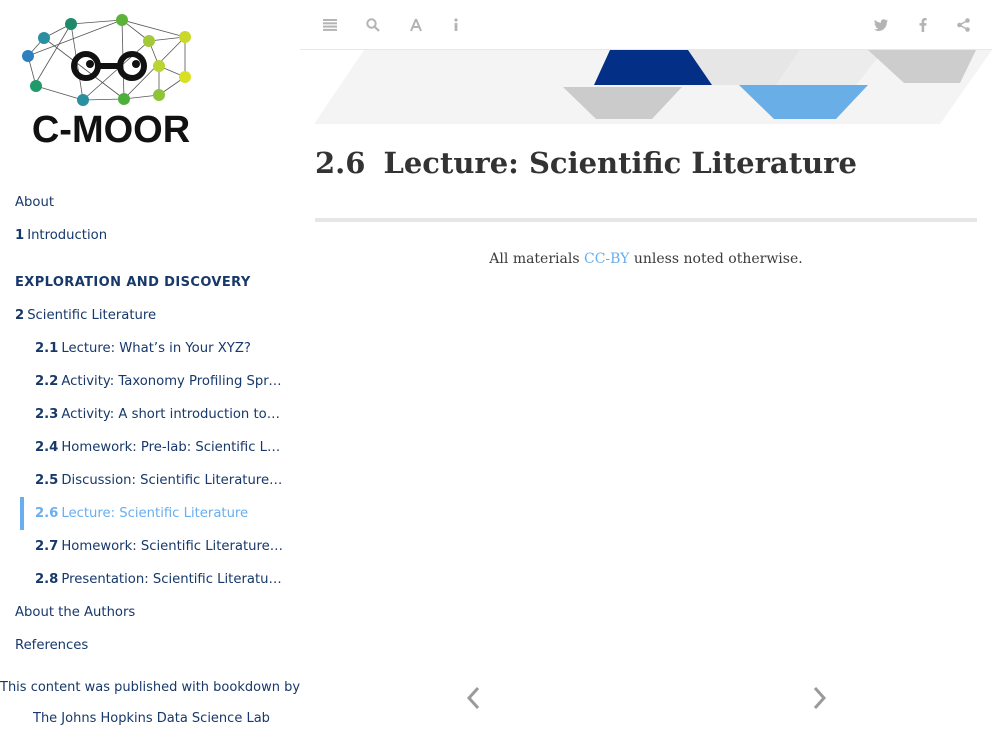 This screenshot has height=744, width=992. I want to click on sidebar-item-about-authors: About the Authors, so click(75, 612).